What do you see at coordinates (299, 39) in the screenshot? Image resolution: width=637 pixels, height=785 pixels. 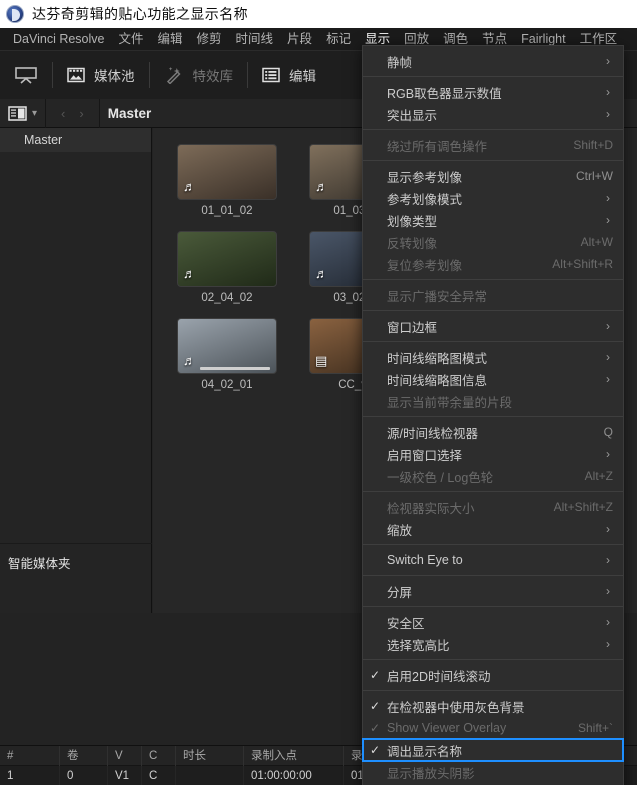 I see `menubar-item-5: 片段` at bounding box center [299, 39].